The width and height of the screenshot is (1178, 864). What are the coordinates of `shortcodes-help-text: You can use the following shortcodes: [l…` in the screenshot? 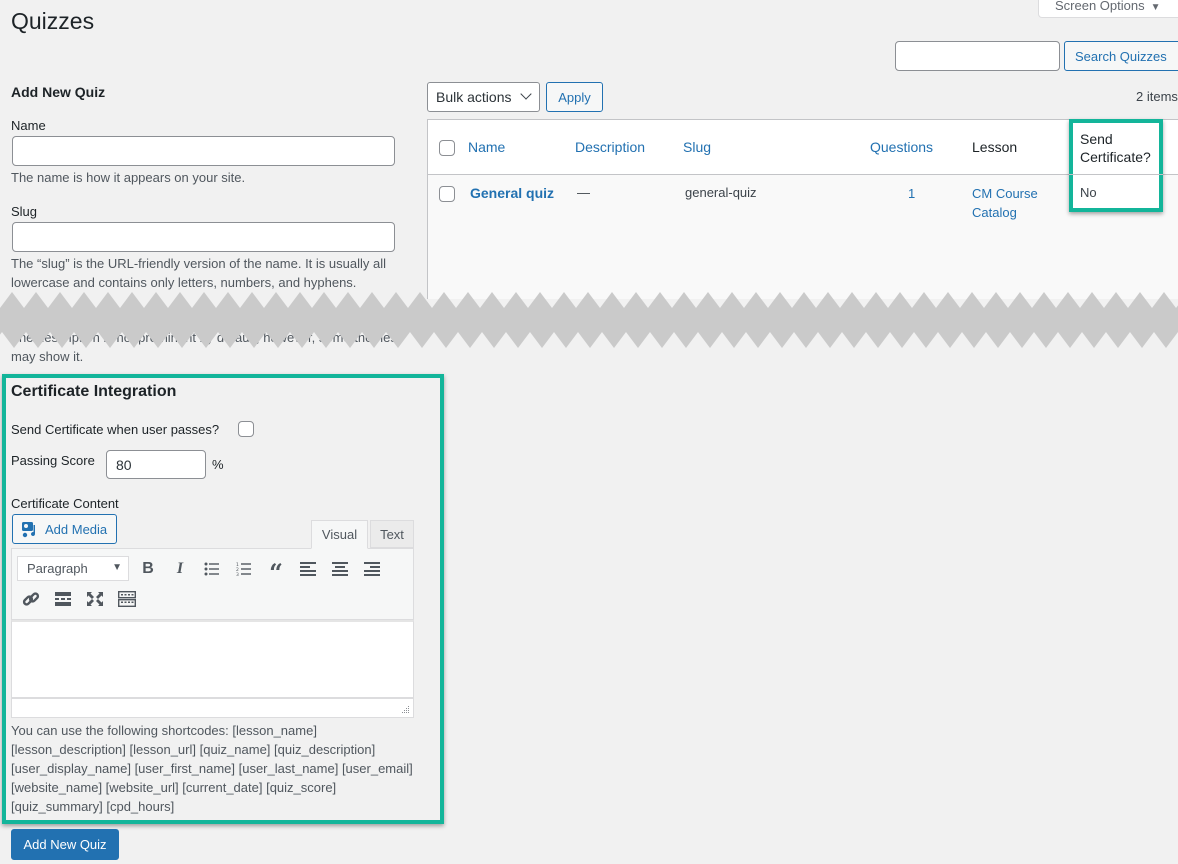 It's located at (212, 768).